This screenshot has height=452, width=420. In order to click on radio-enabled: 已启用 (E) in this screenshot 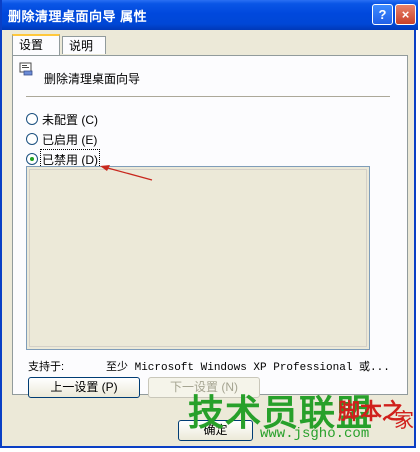, I will do `click(61, 139)`.